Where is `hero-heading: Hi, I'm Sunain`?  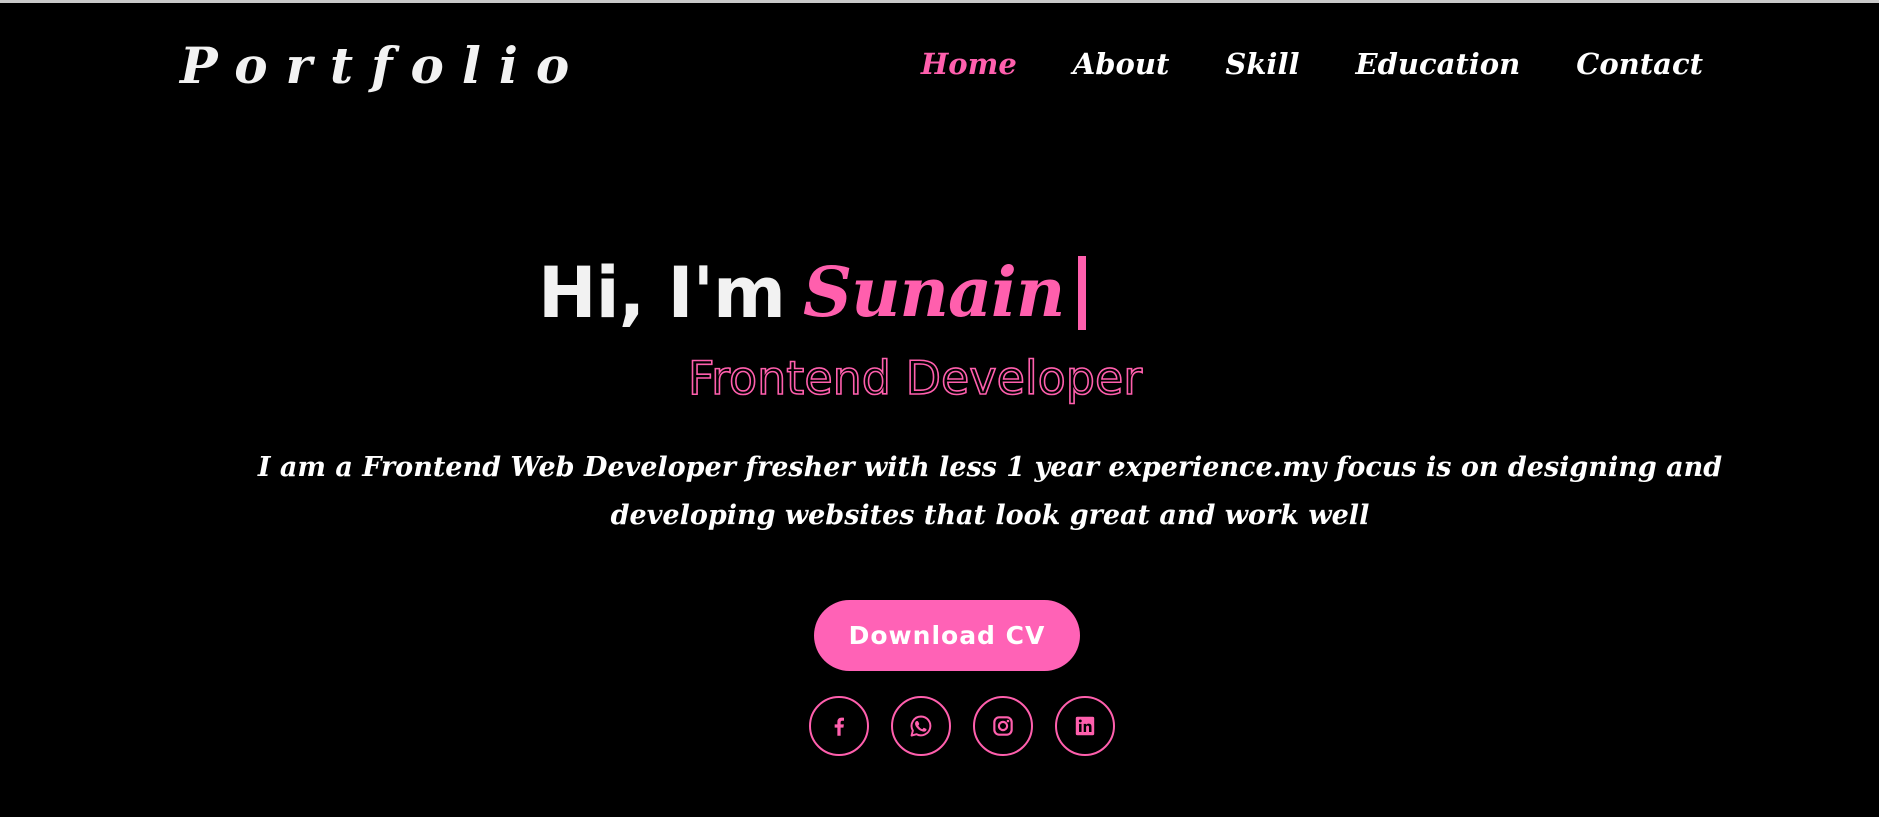
hero-heading: Hi, I'm Sunain is located at coordinates (812, 293).